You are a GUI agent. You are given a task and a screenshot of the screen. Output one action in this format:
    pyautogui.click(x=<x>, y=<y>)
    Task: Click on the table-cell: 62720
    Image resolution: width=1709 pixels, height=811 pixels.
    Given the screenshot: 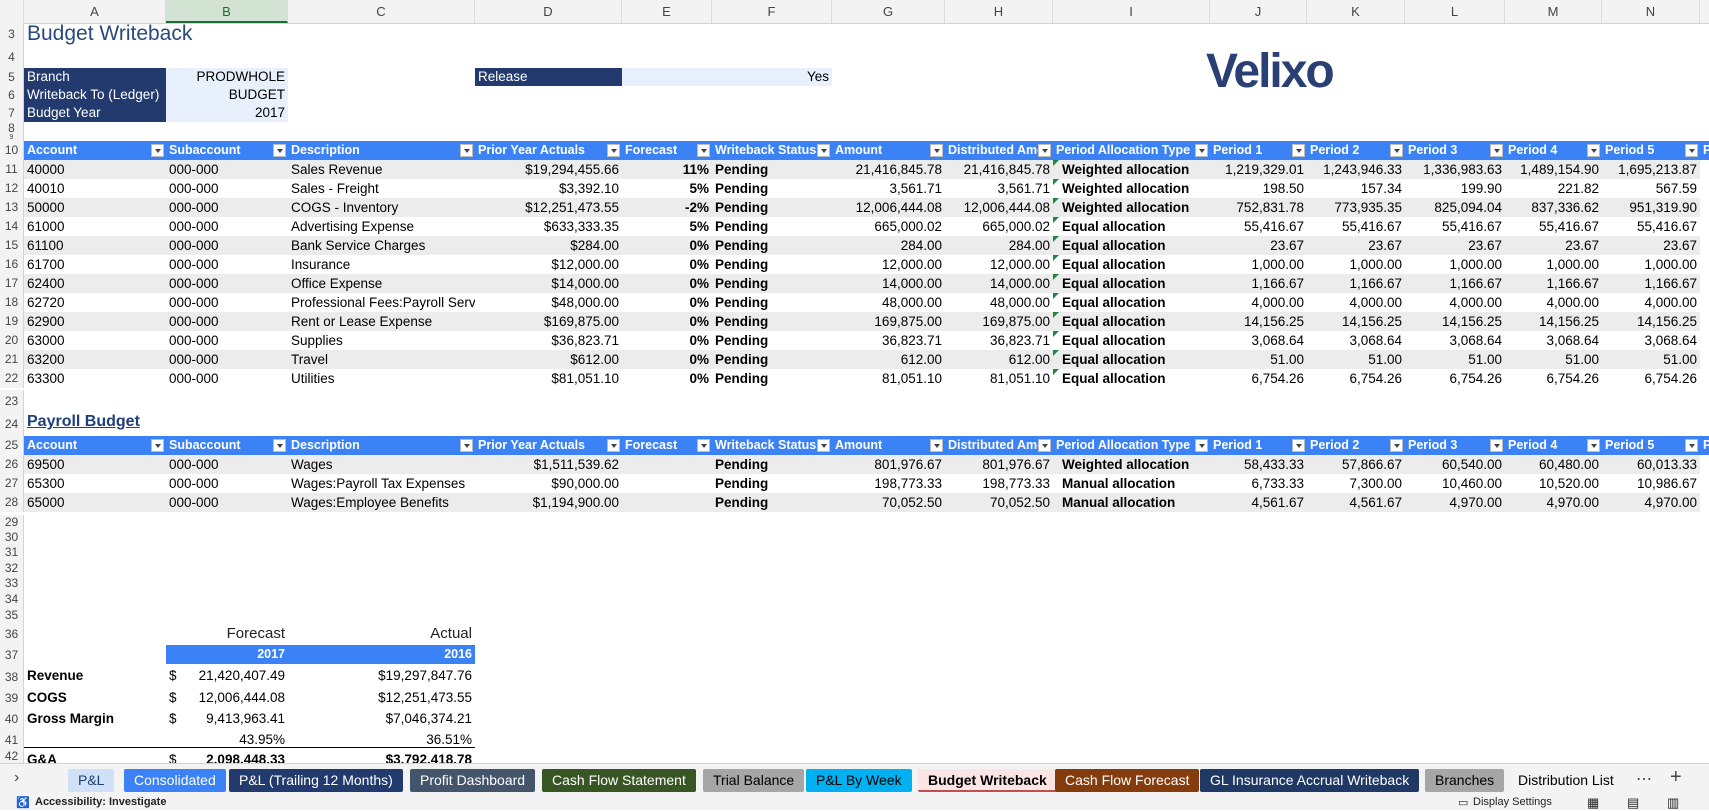 What is the action you would take?
    pyautogui.click(x=95, y=302)
    